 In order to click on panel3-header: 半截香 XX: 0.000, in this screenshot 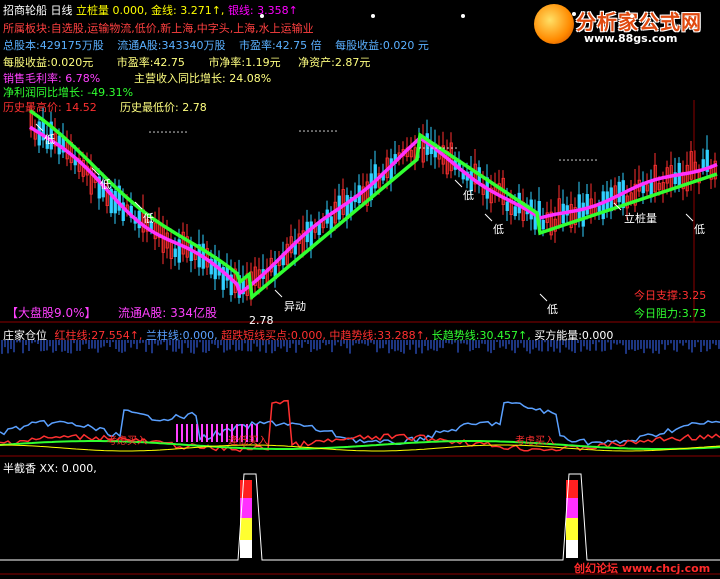, I will do `click(50, 468)`.